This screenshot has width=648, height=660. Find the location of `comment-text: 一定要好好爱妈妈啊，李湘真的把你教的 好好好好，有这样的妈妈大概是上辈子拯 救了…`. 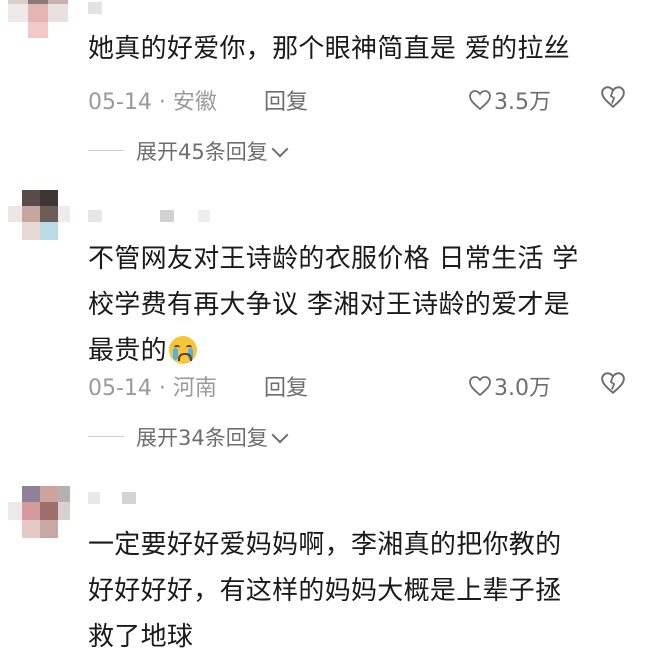

comment-text: 一定要好好爱妈妈啊，李湘真的把你教的 好好好好，有这样的妈妈大概是上辈子拯 救了… is located at coordinates (325, 591).